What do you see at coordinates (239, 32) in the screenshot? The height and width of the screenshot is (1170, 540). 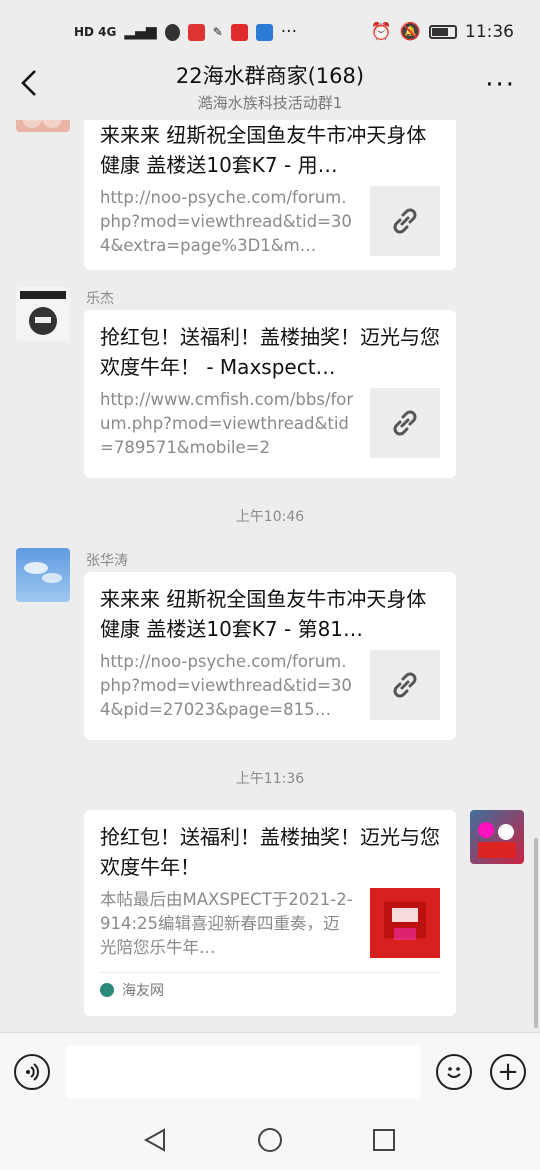 I see `red-envelope-app-icon` at bounding box center [239, 32].